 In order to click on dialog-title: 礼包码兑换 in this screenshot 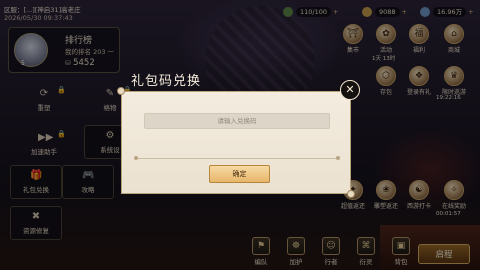, I will do `click(166, 81)`.